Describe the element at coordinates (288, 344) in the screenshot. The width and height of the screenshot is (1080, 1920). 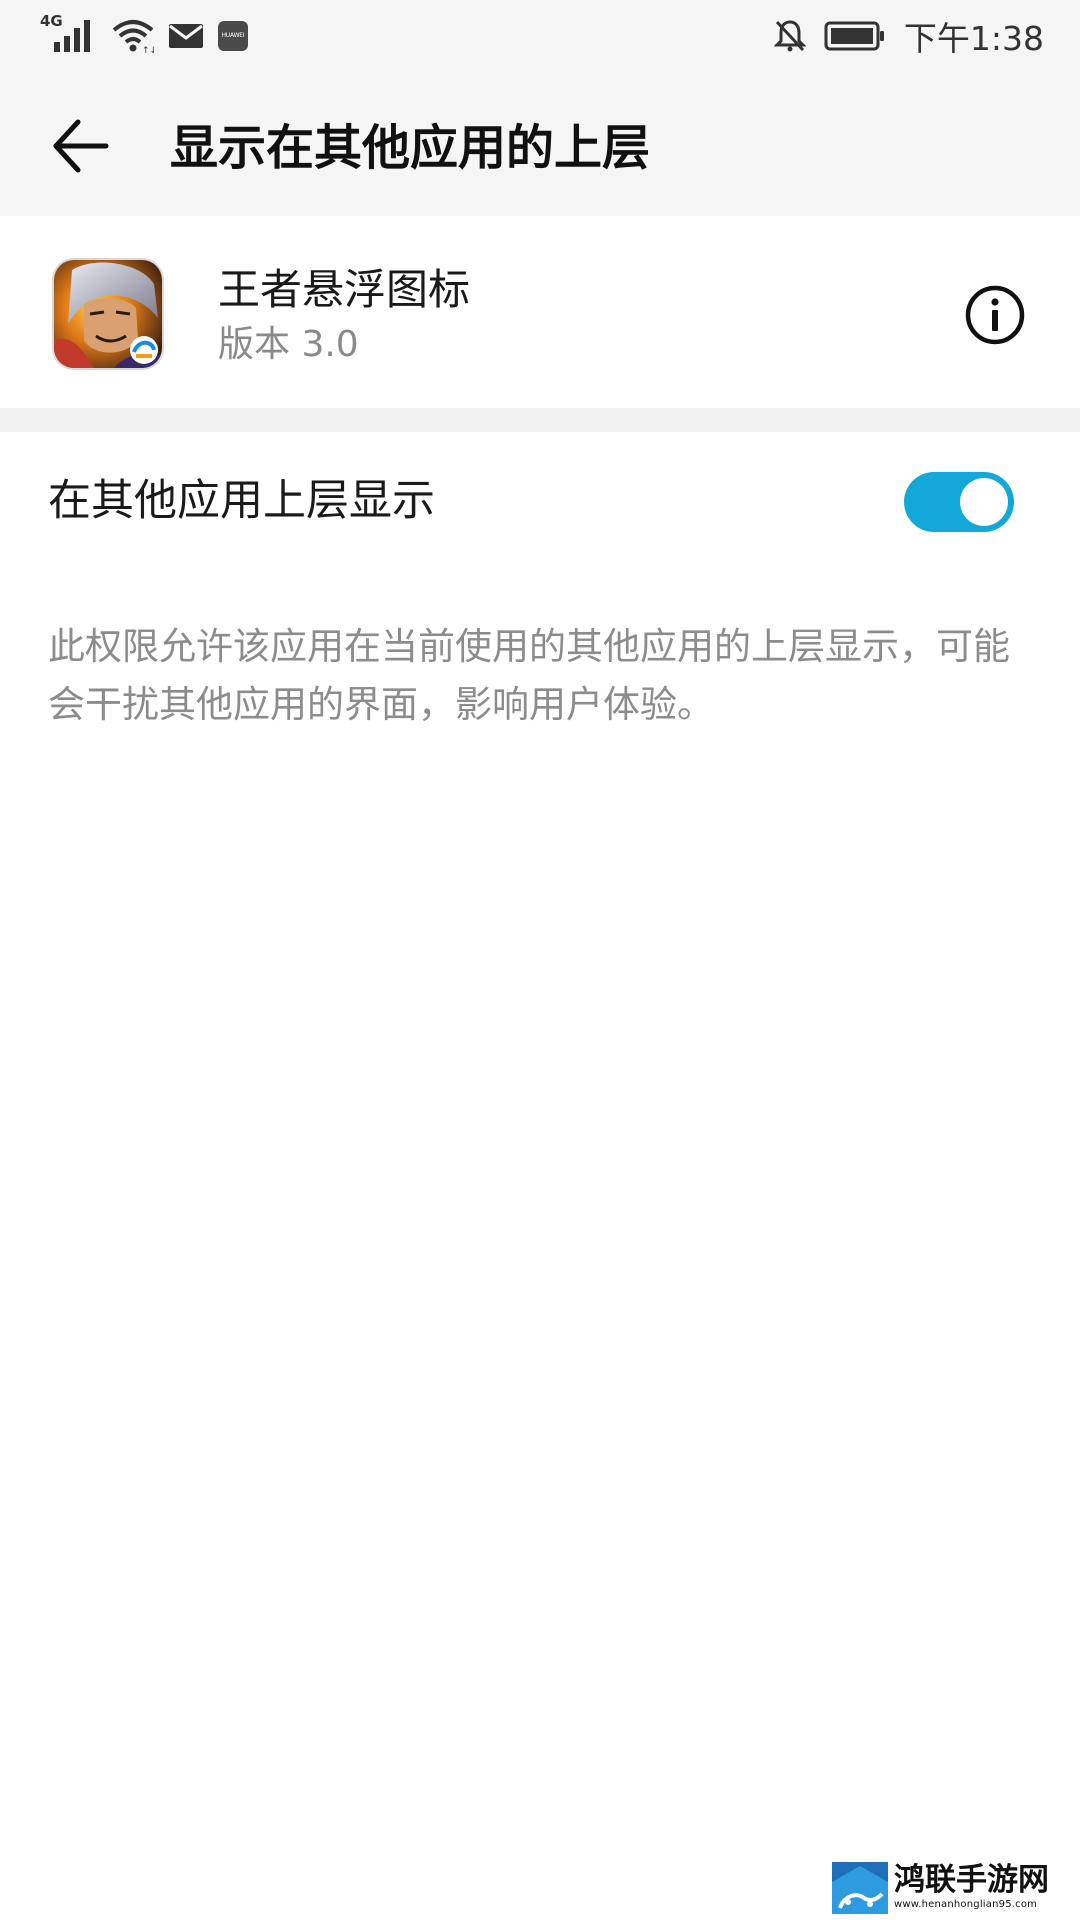
I see `app-version: 版本 3.0` at that location.